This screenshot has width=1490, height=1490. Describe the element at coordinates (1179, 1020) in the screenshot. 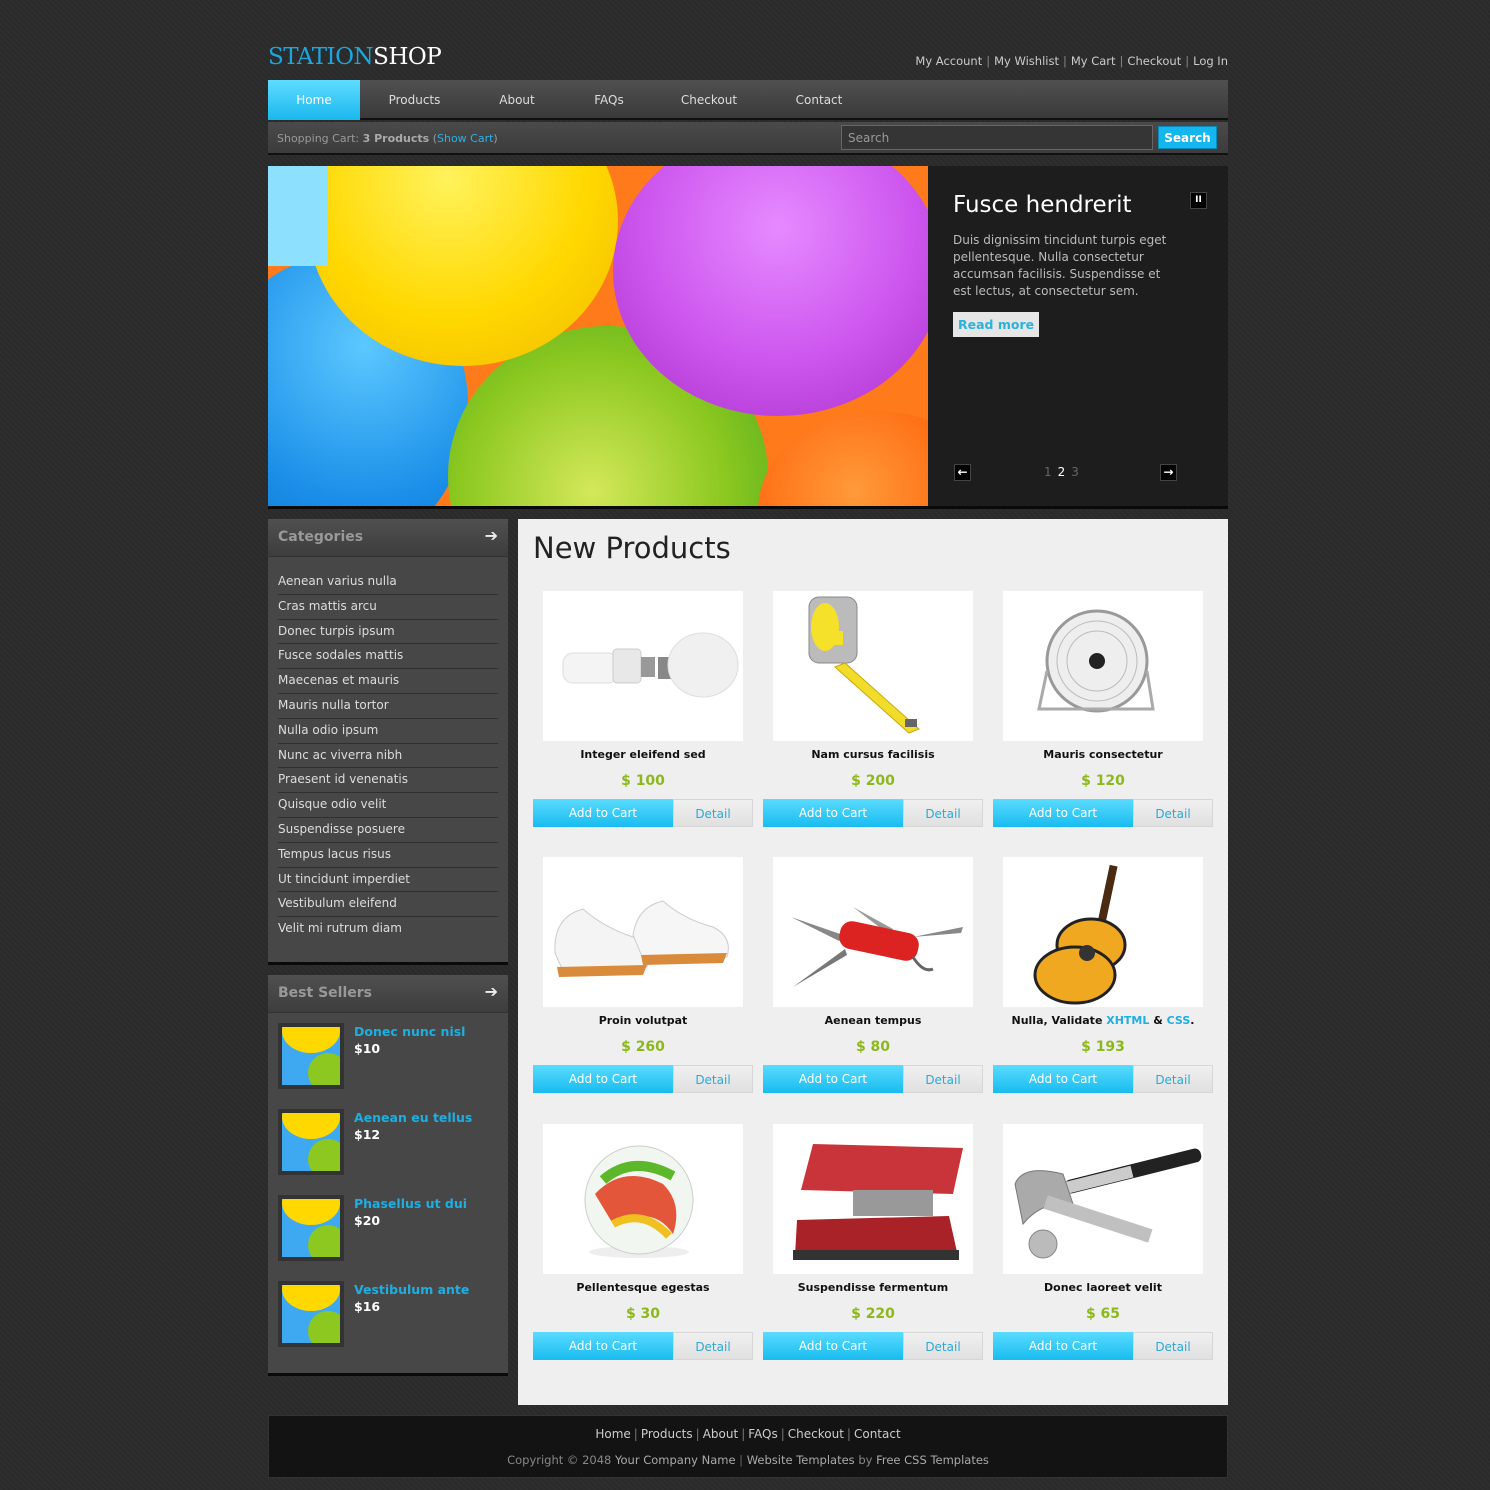

I see `css-link: CSS` at that location.